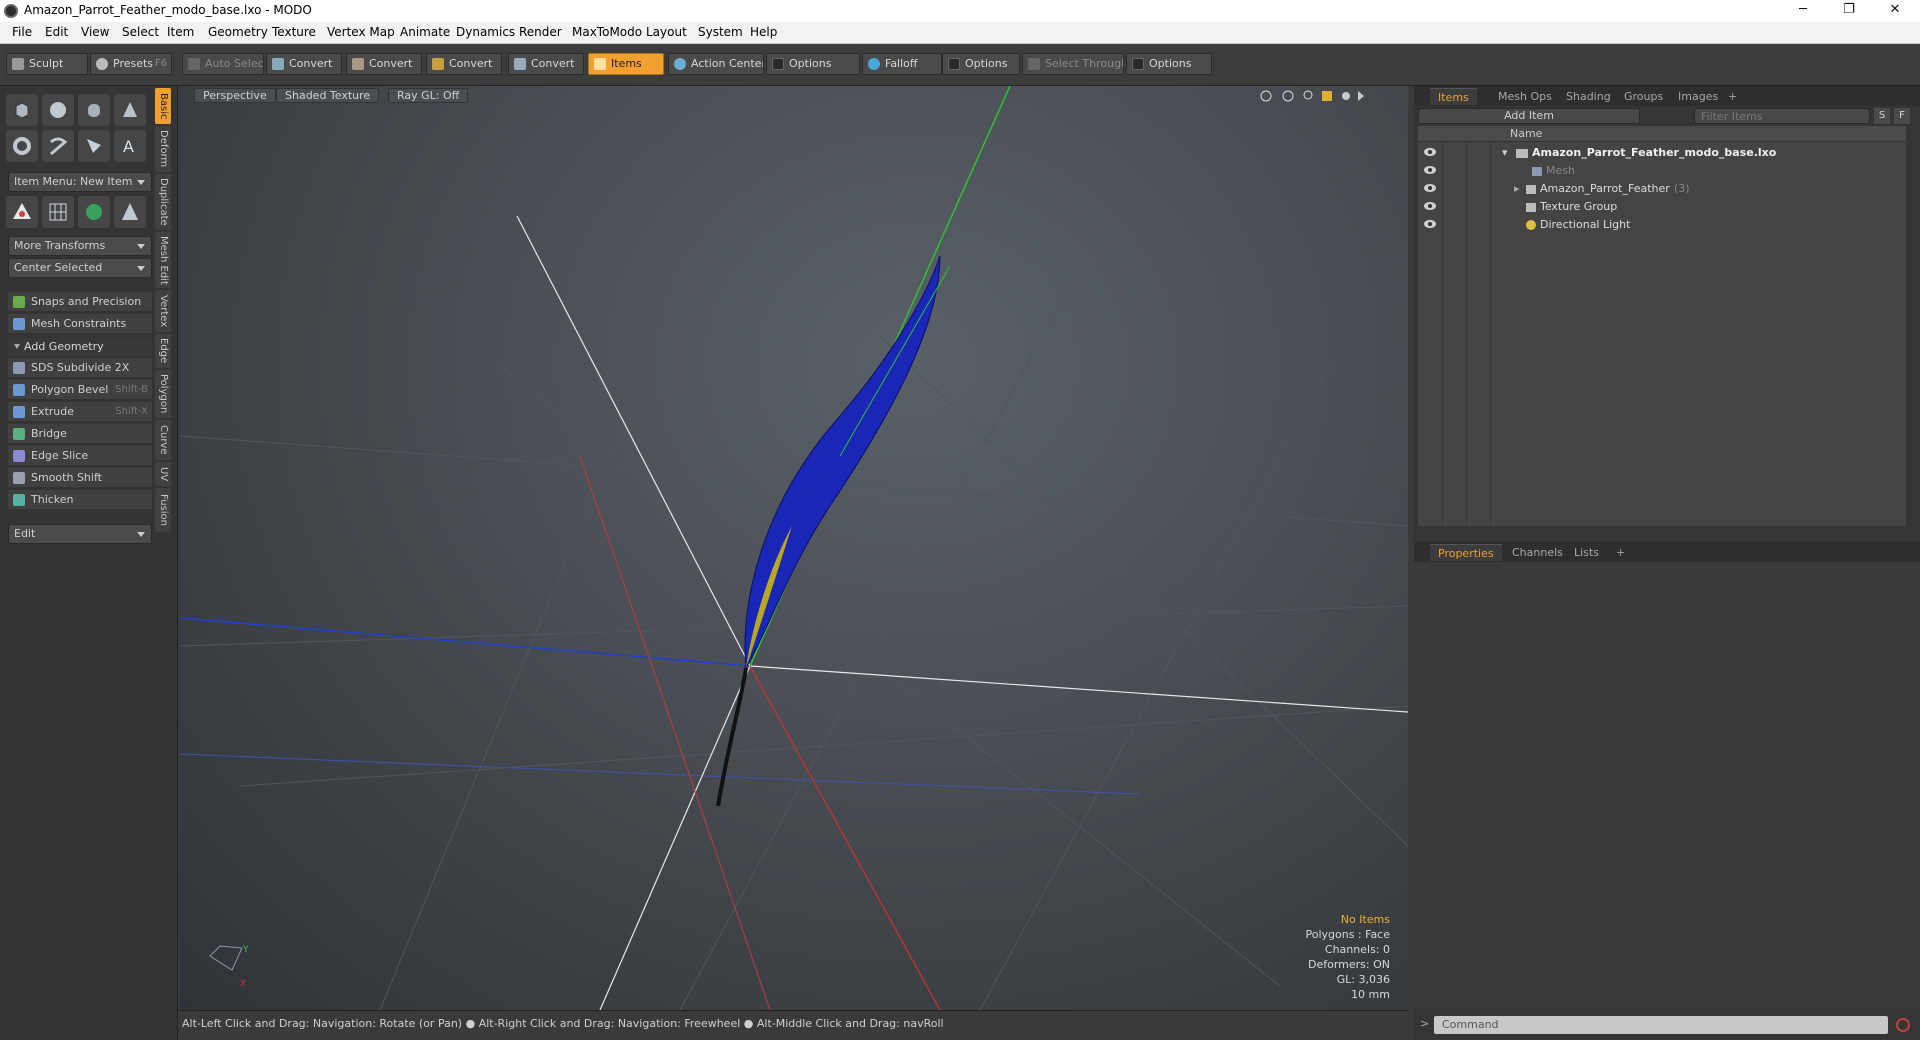  Describe the element at coordinates (140, 32) in the screenshot. I see `menu-select: Select` at that location.